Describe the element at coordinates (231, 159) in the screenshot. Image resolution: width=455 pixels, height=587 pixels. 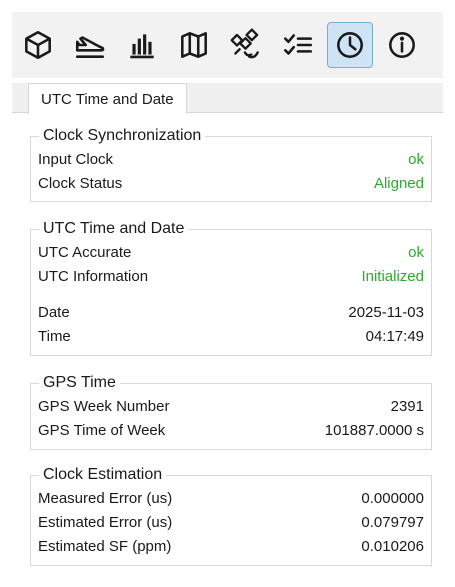
I see `input-clock-row: Input Clock ok` at that location.